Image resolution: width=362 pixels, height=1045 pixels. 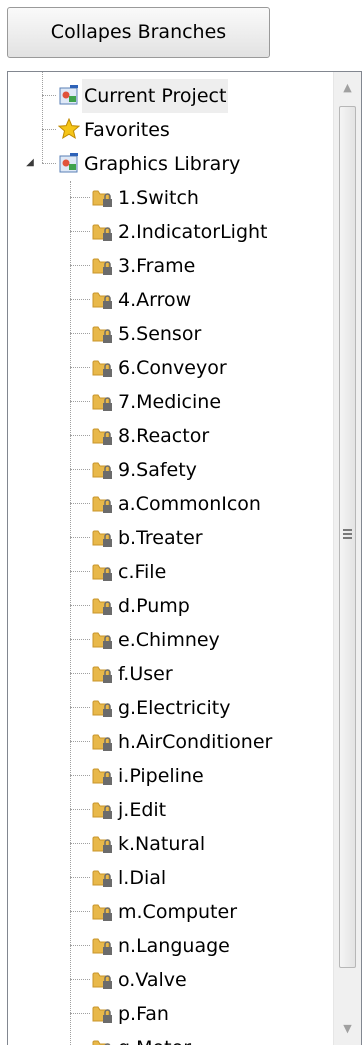 I want to click on tree-item-label: b.Treater, so click(x=160, y=538).